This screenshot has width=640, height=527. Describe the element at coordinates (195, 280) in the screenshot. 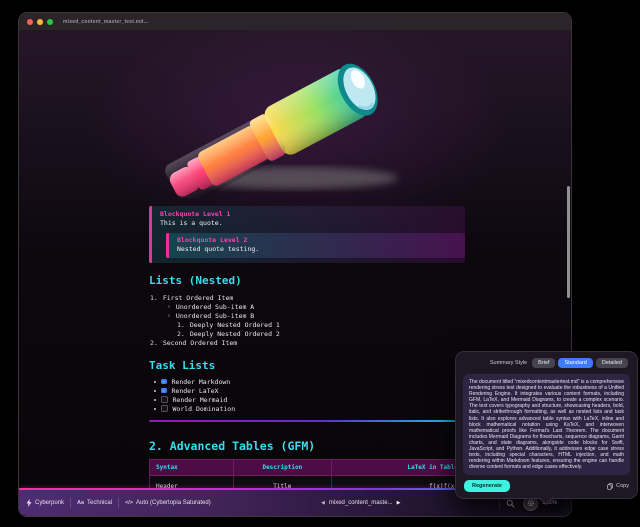

I see `heading-lists-nested: Lists (Nested)` at that location.